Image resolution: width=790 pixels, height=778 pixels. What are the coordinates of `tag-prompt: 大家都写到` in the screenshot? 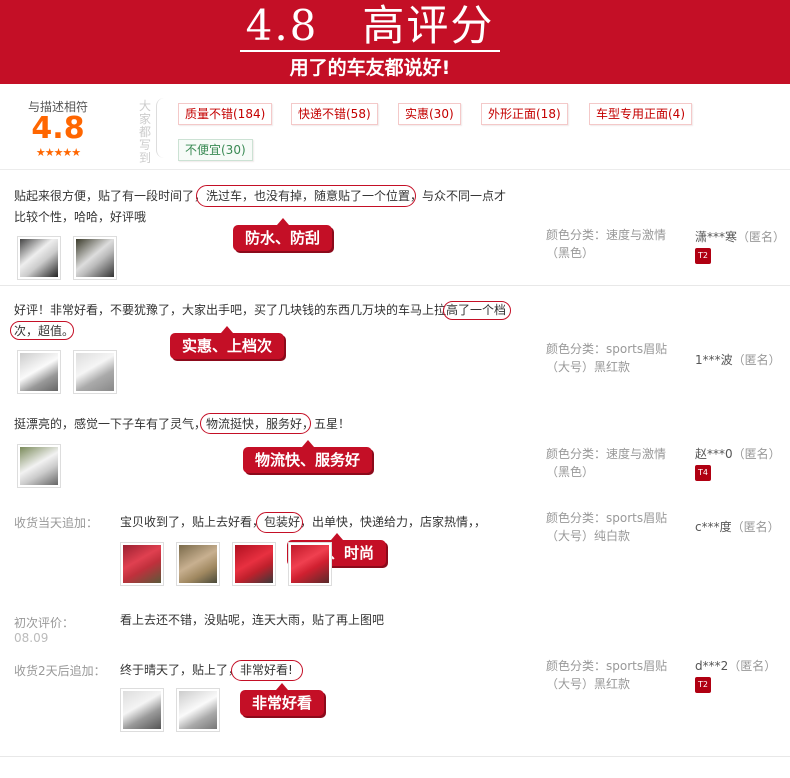 It's located at (144, 132).